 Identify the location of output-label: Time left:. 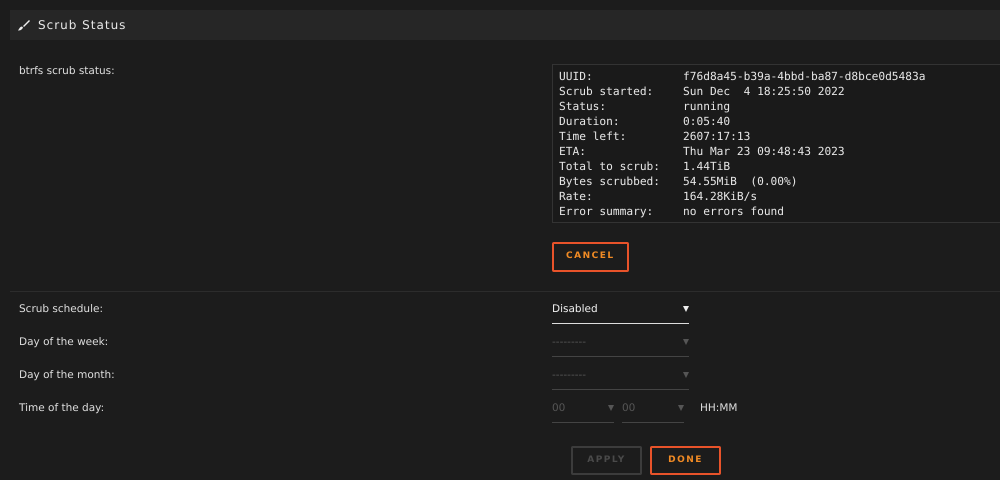
(593, 136).